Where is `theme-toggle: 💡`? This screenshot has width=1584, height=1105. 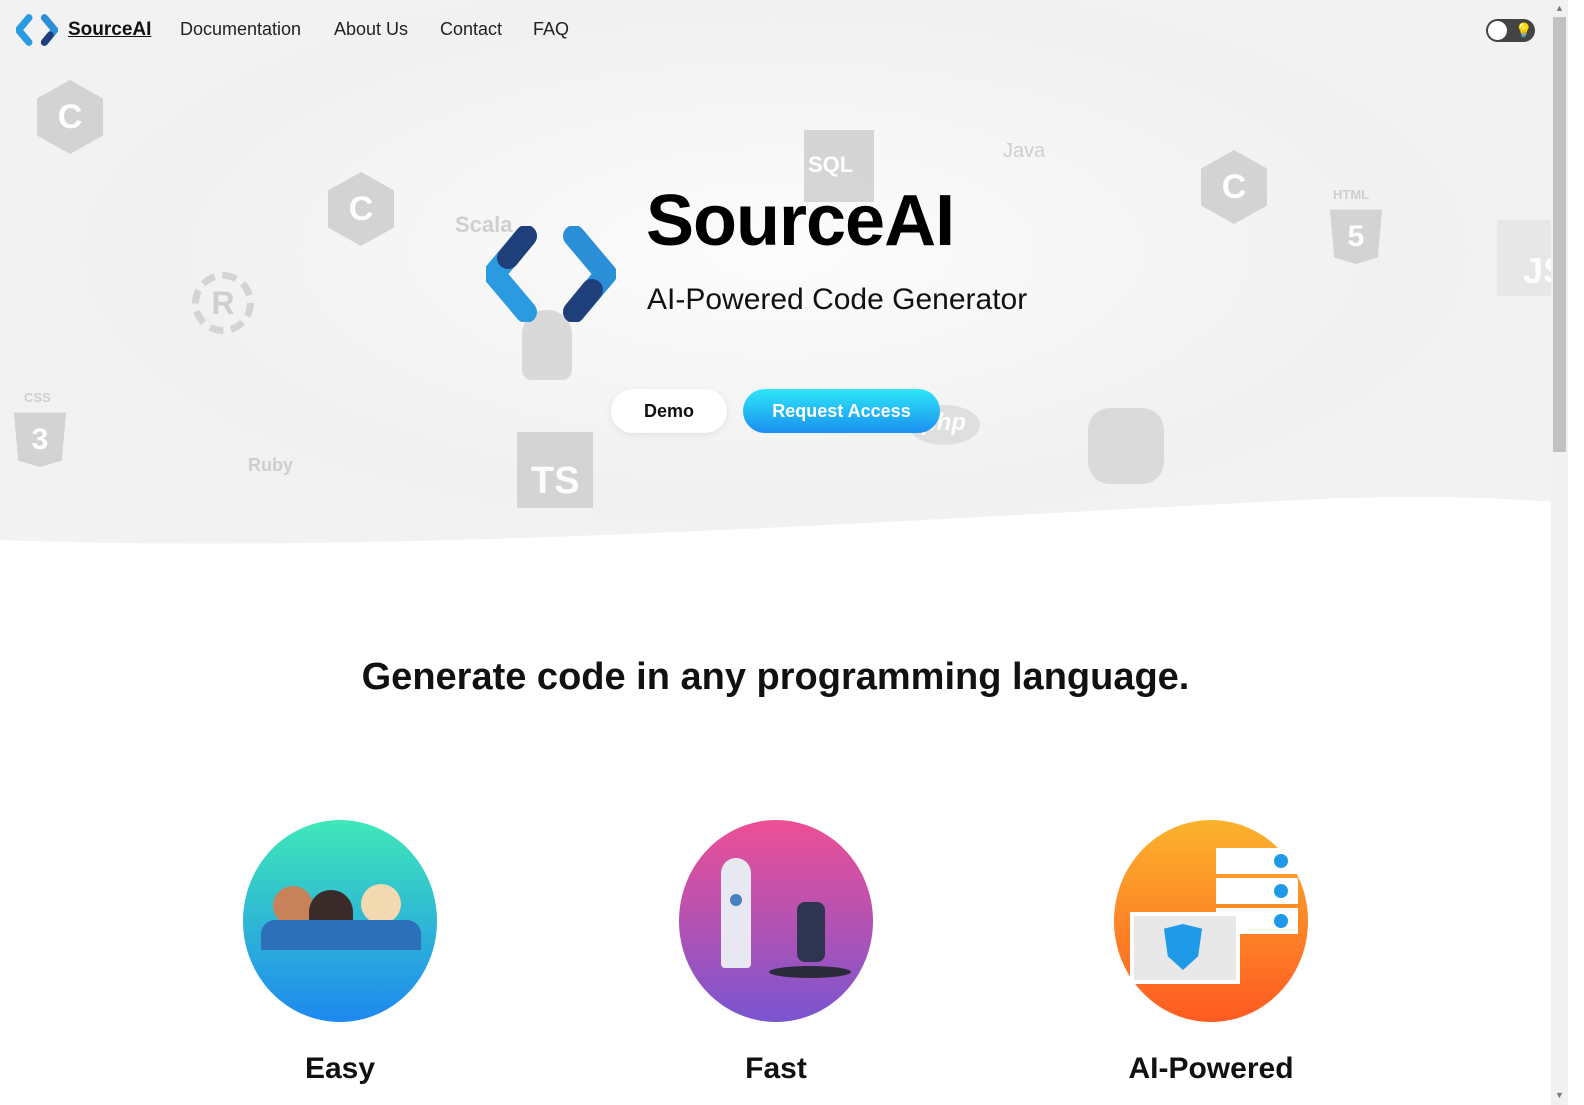 theme-toggle: 💡 is located at coordinates (1510, 30).